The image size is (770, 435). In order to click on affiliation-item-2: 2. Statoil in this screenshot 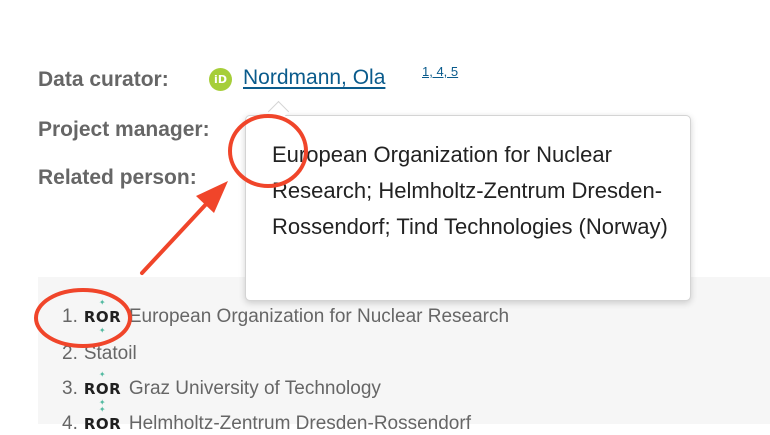, I will do `click(99, 354)`.